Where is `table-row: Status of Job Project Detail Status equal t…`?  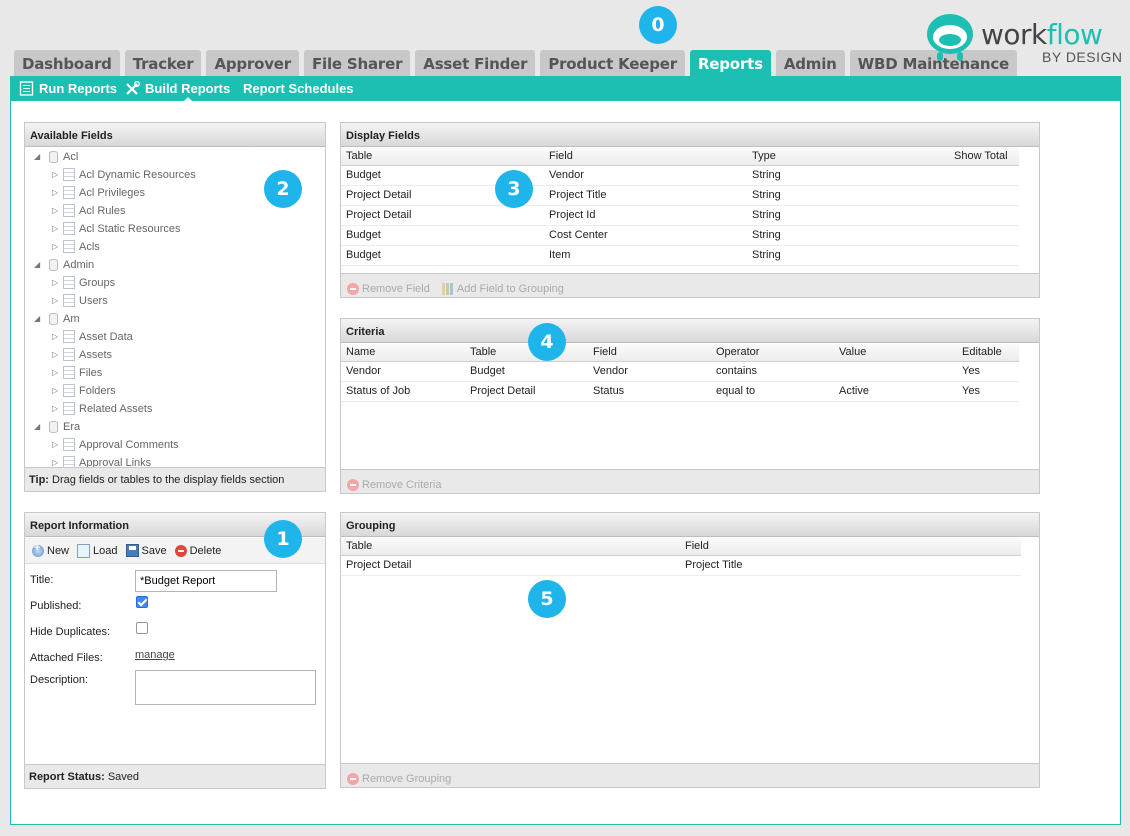 table-row: Status of Job Project Detail Status equal t… is located at coordinates (680, 391).